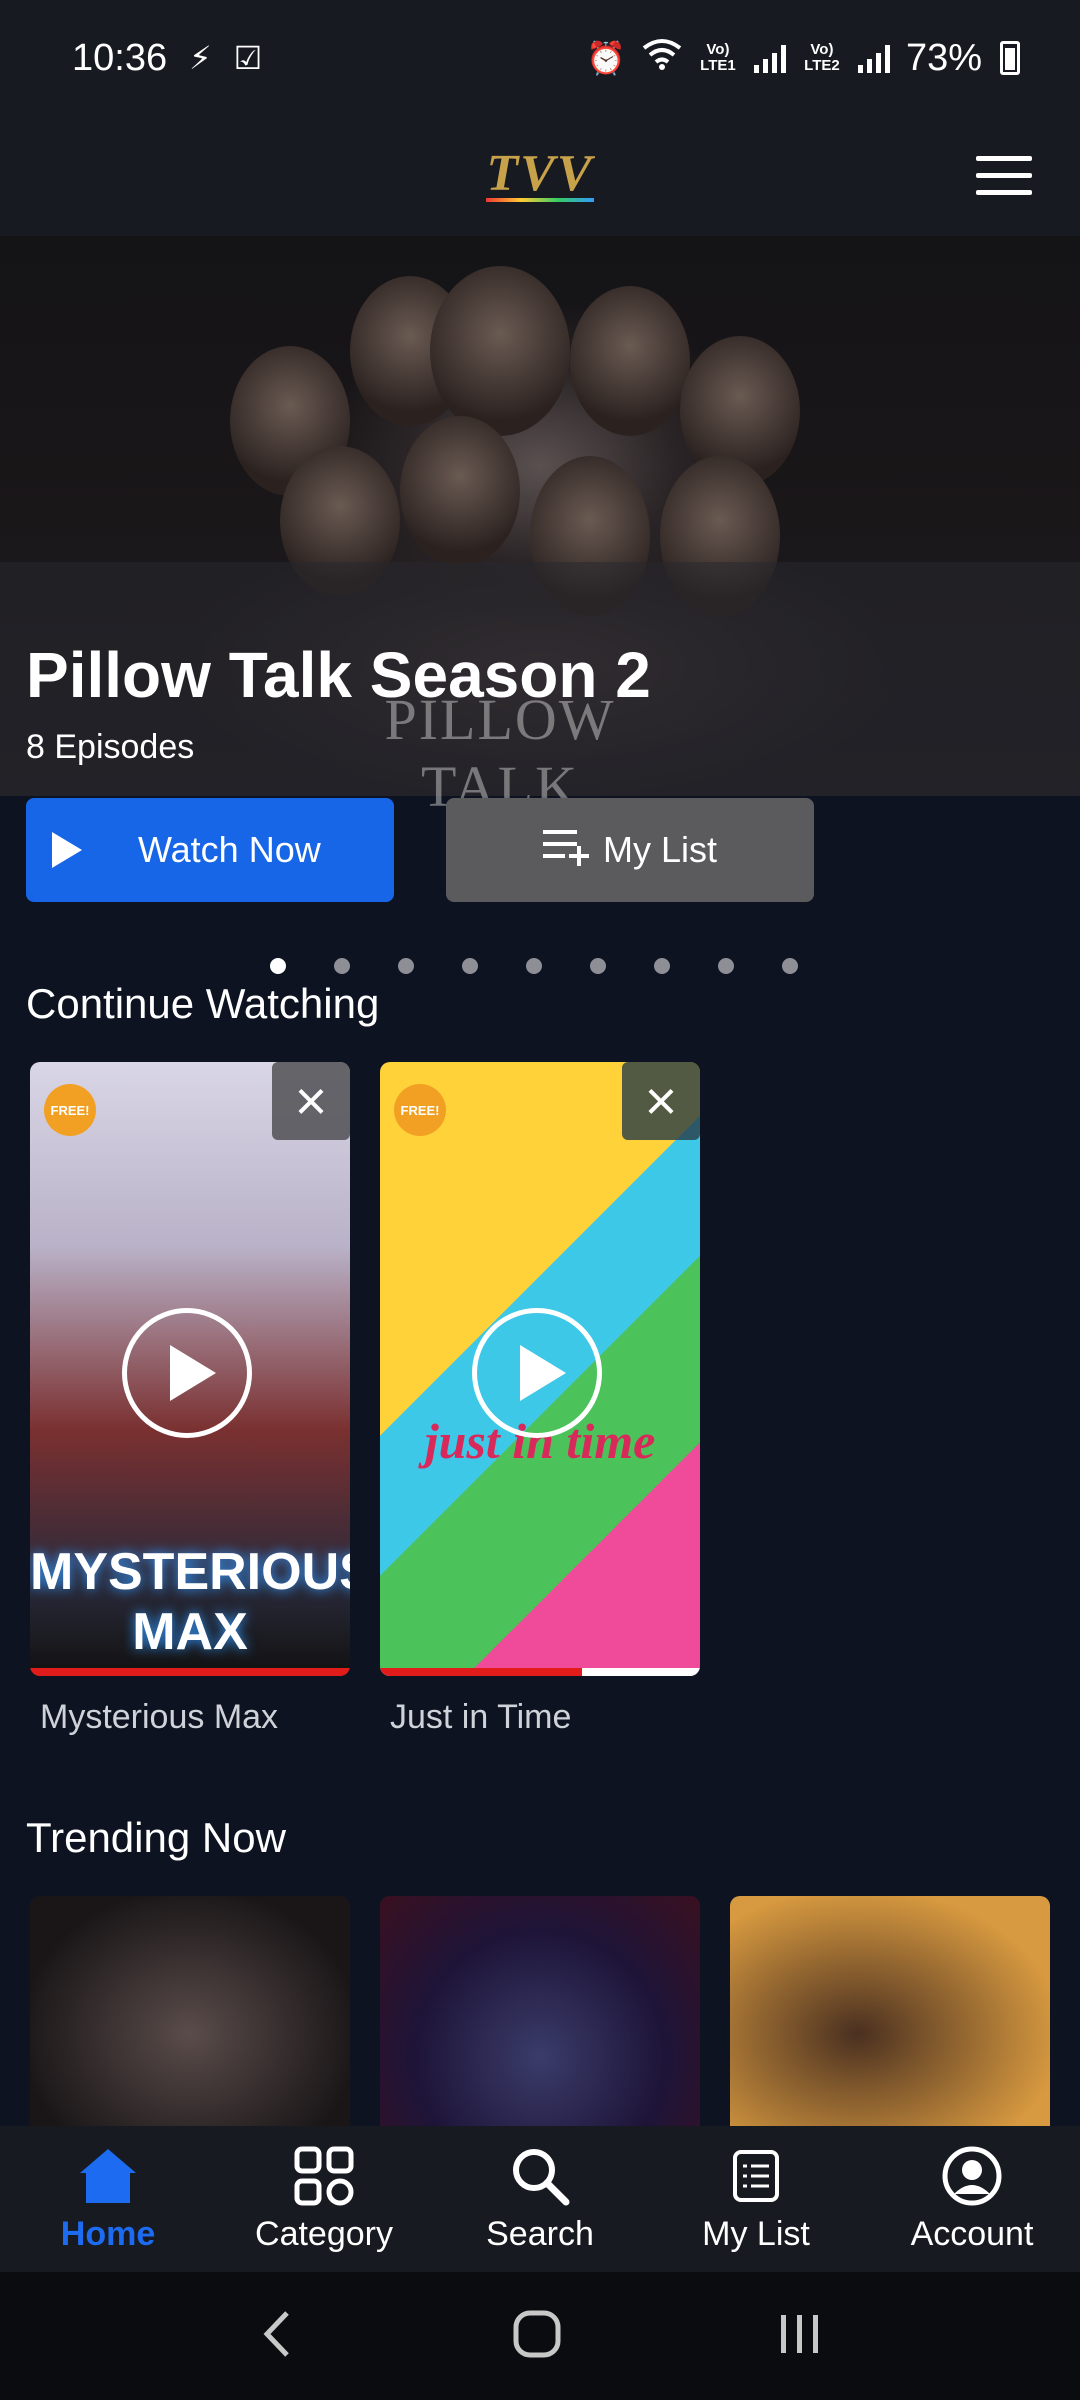 Image resolution: width=1080 pixels, height=2400 pixels. I want to click on nav-label: Category, so click(324, 2233).